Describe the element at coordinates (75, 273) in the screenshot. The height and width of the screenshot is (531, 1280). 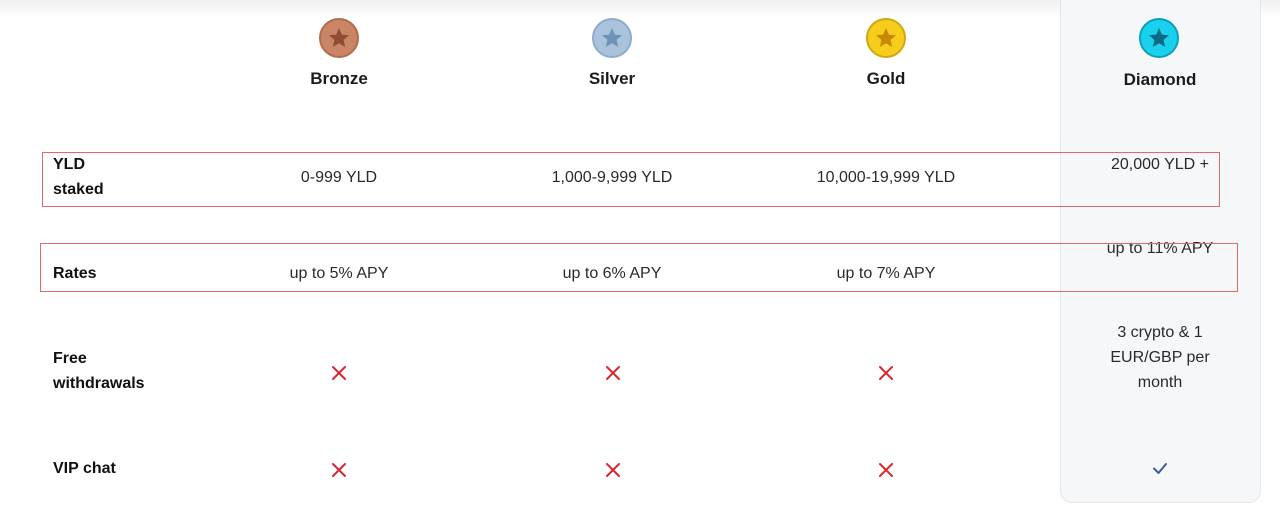
I see `row-label-rates: Rates` at that location.